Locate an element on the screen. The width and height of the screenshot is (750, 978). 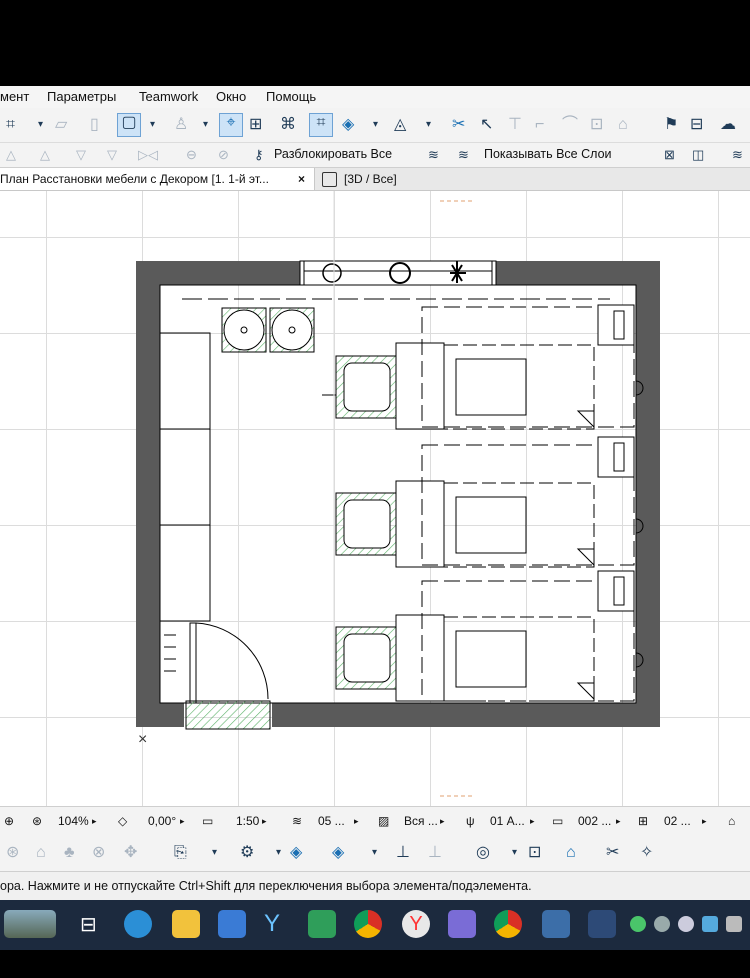
arrange-bottom-icon: △ is located at coordinates (11, 155).